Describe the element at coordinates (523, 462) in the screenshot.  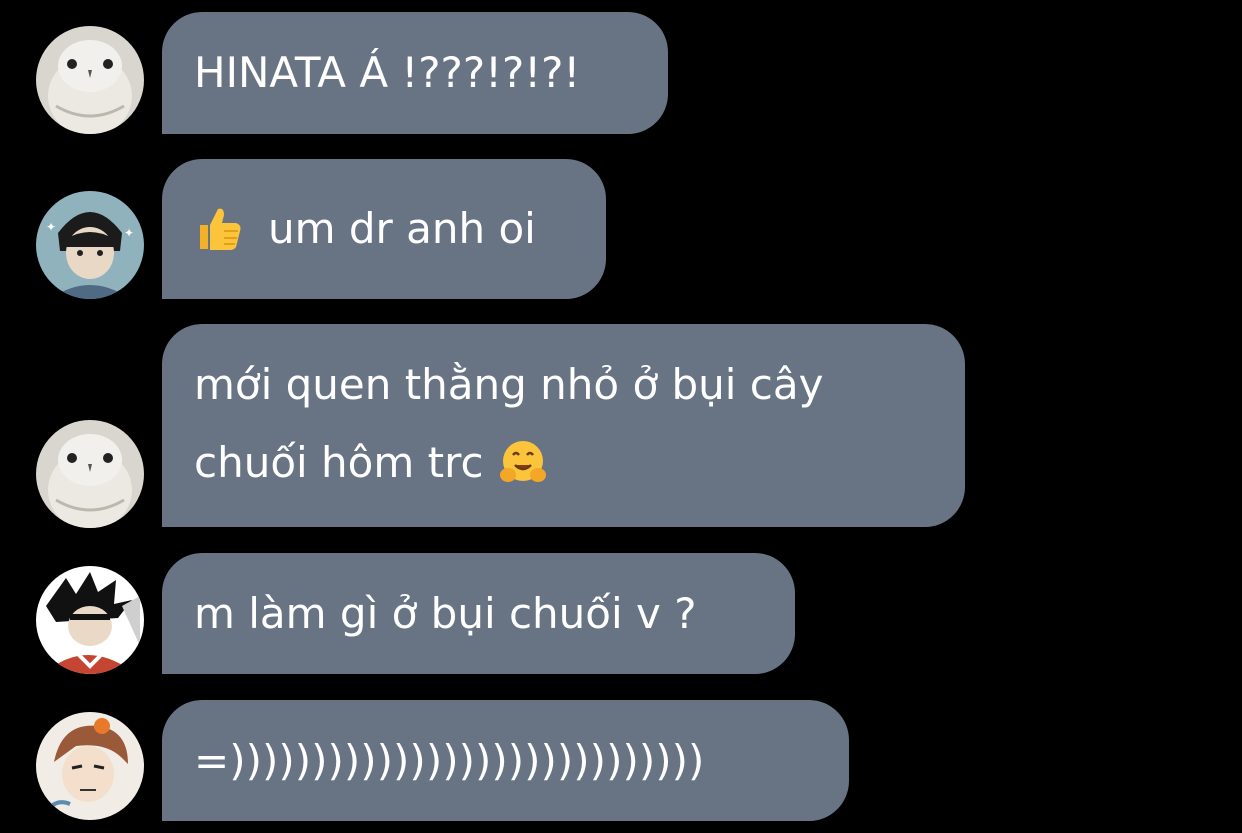
I see `hugging-face-icon` at that location.